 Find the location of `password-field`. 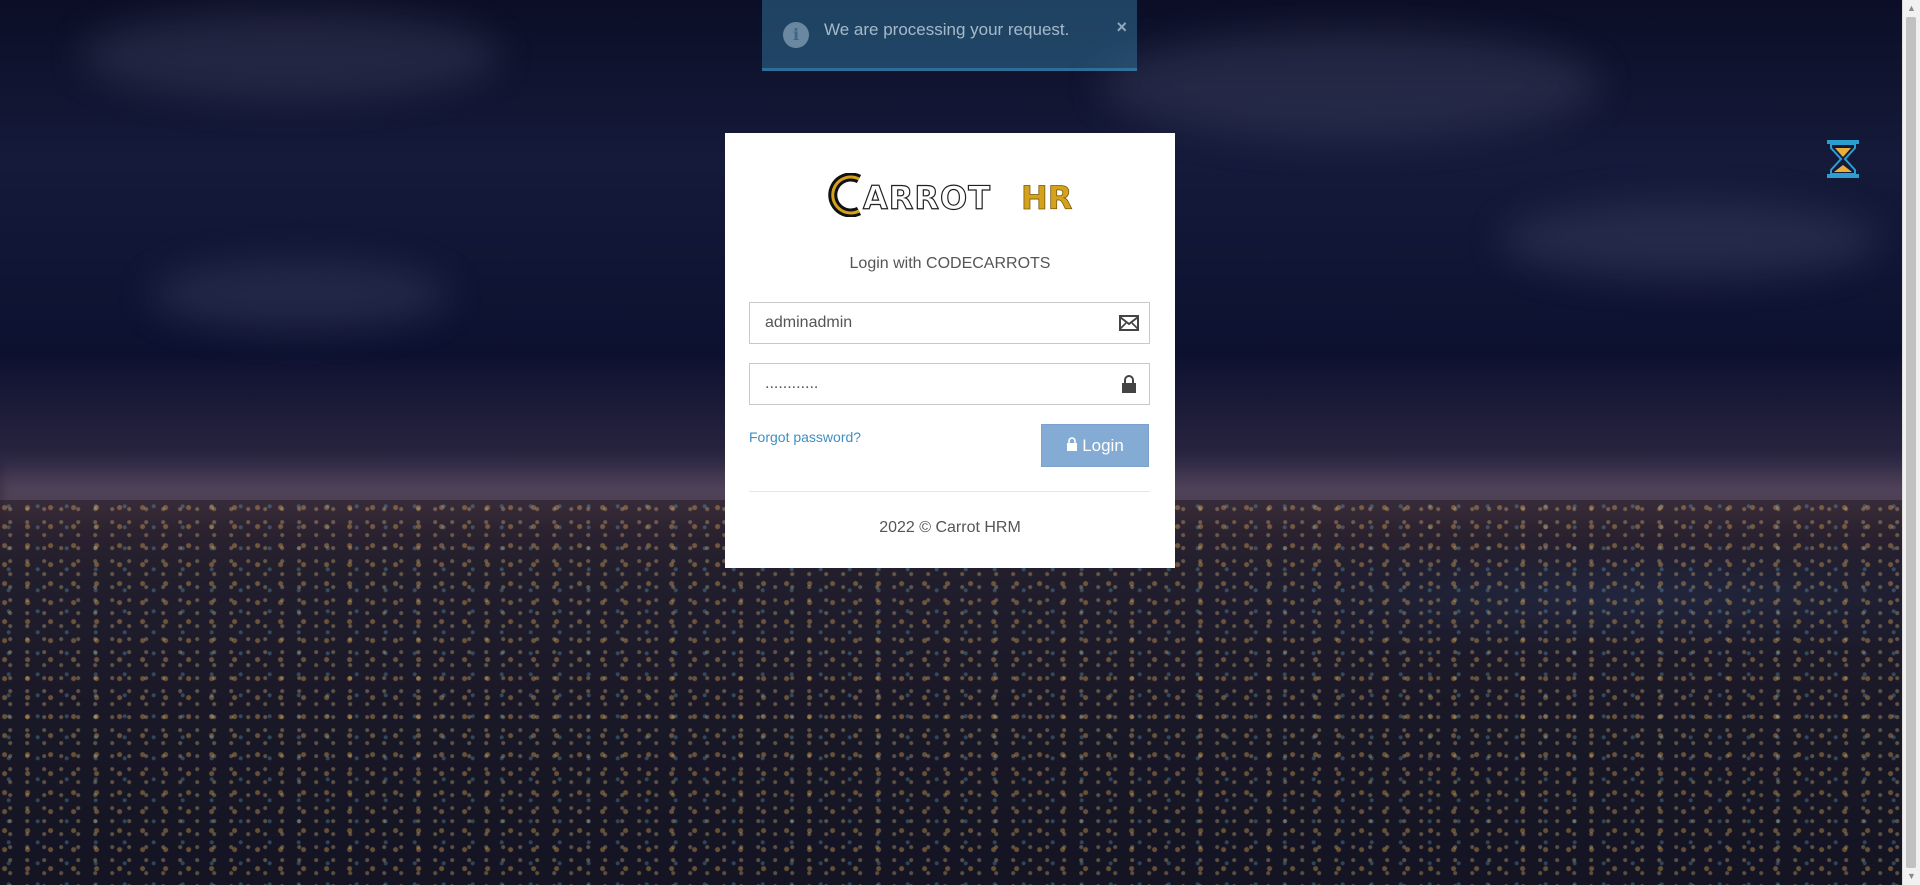

password-field is located at coordinates (949, 384).